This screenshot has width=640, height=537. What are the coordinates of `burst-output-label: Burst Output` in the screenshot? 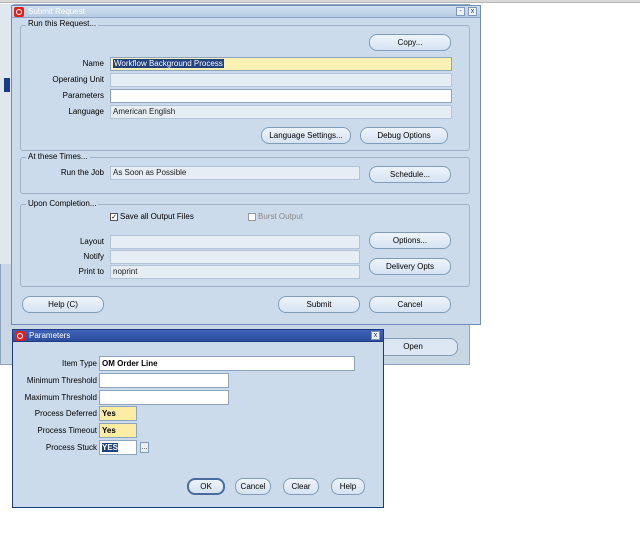 It's located at (280, 216).